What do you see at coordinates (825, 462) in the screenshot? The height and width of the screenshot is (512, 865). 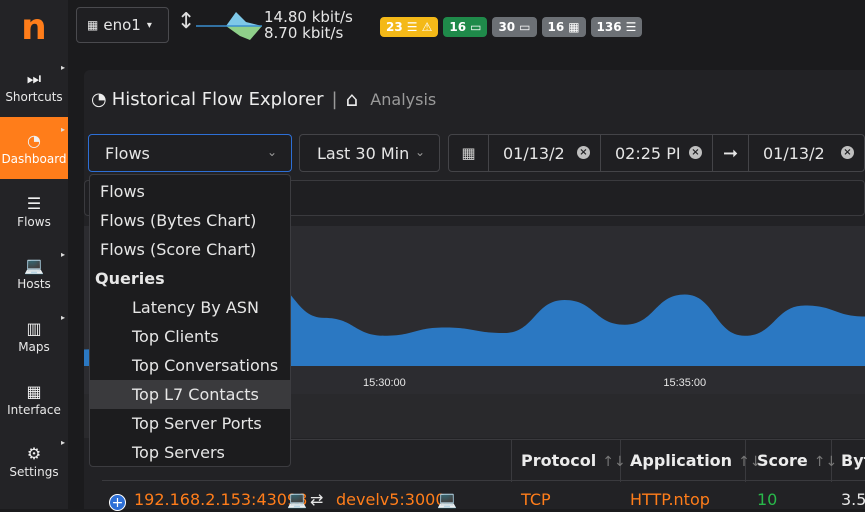 I see `sort-icon: ↑↓` at bounding box center [825, 462].